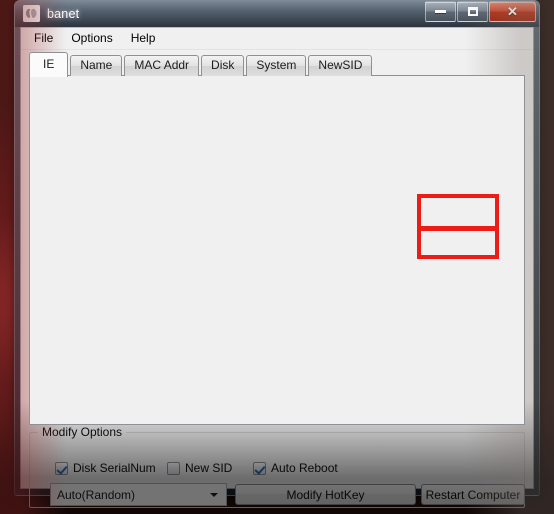 Image resolution: width=554 pixels, height=514 pixels. I want to click on tab-system: System, so click(276, 65).